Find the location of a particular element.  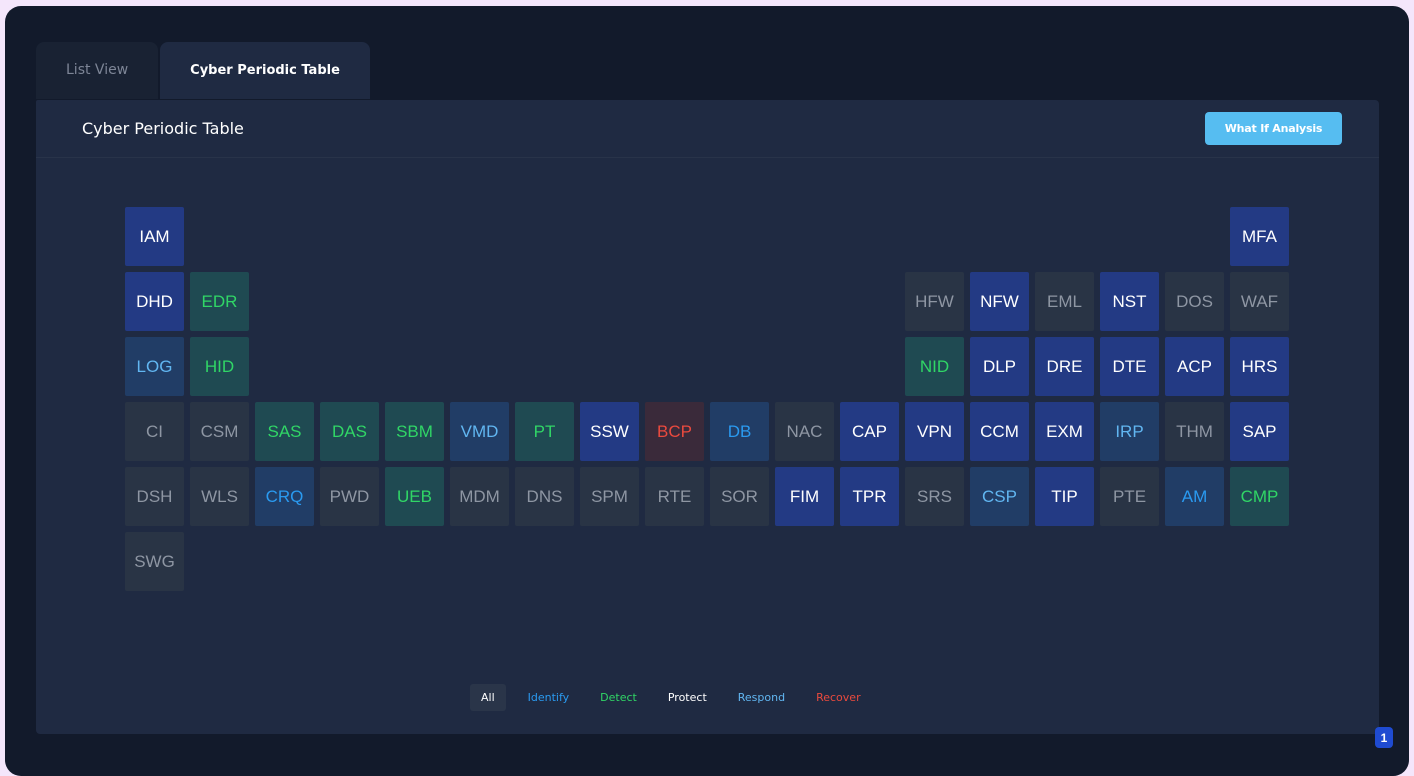

element-dsh: DSH is located at coordinates (154, 496).